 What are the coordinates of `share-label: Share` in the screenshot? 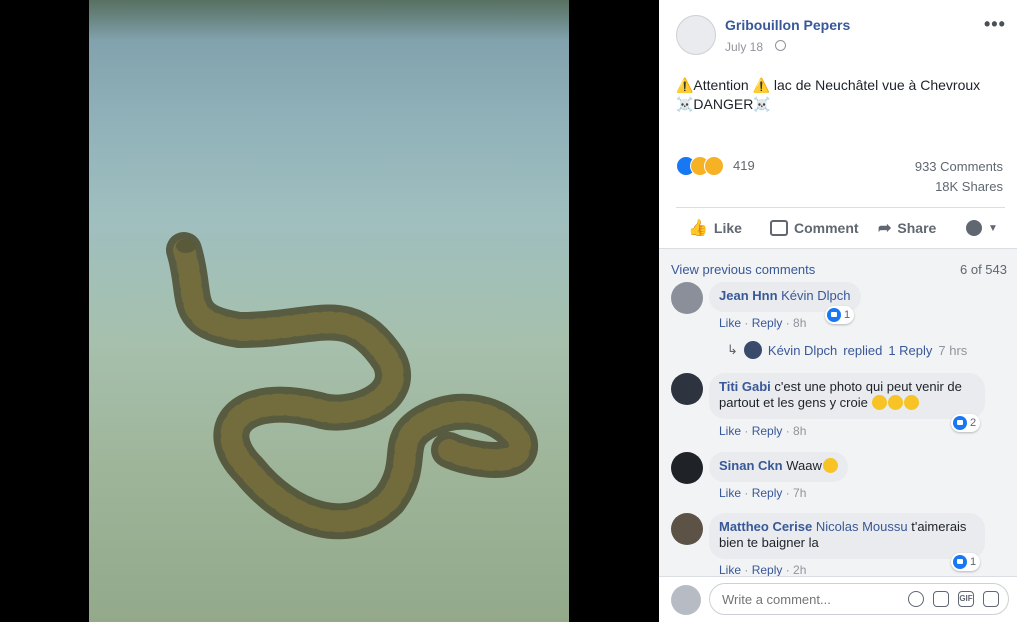 It's located at (917, 228).